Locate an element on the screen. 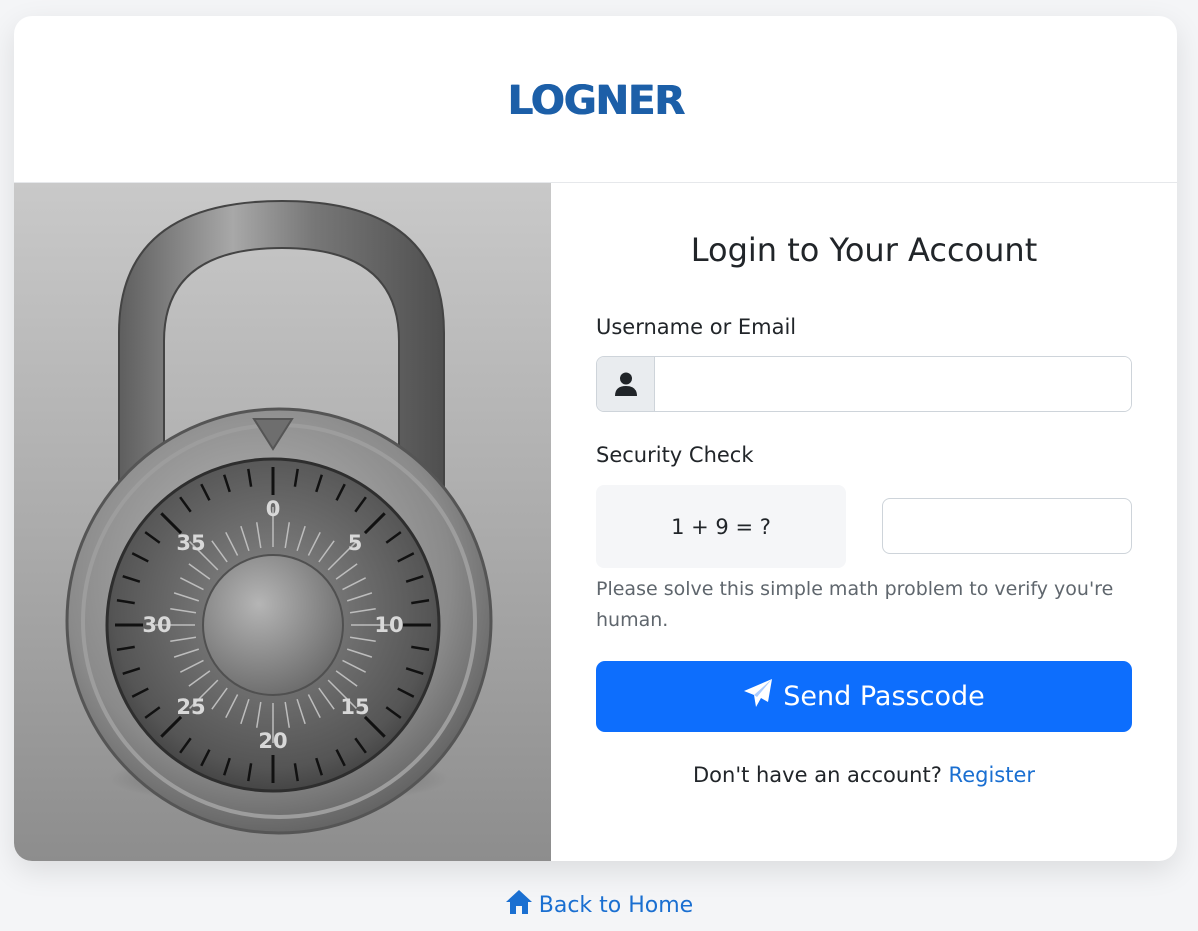 The height and width of the screenshot is (931, 1198). dial-number: 15 is located at coordinates (354, 707).